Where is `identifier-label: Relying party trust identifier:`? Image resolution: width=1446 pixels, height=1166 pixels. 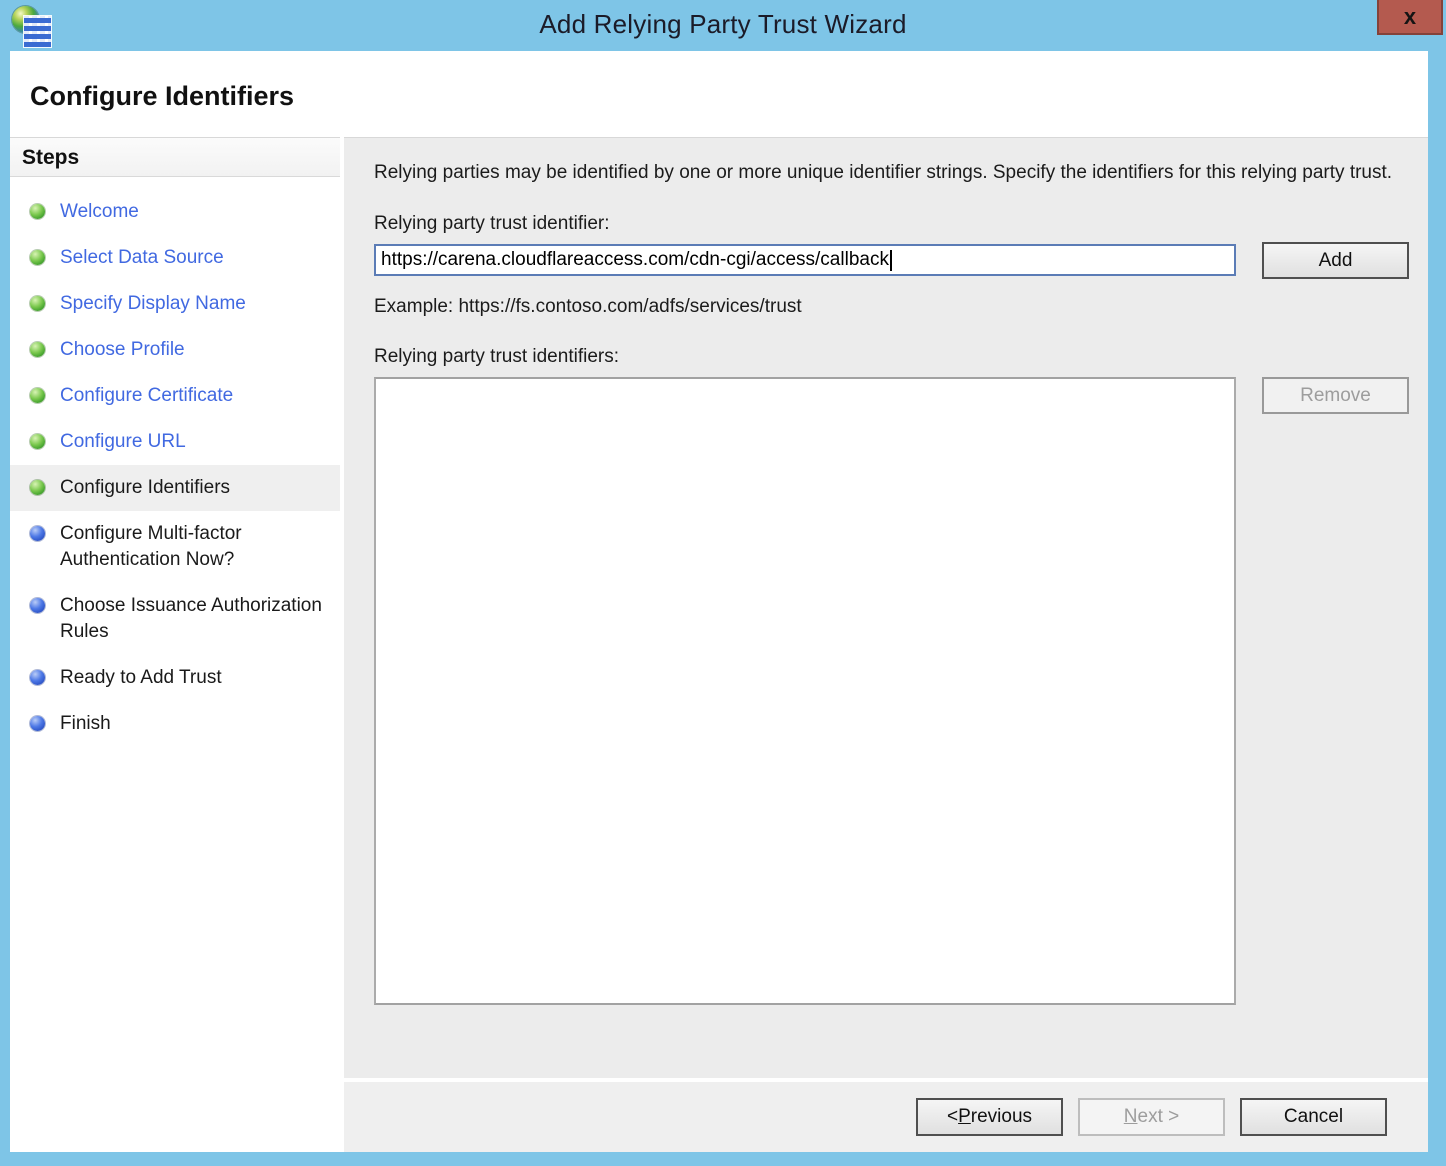 identifier-label: Relying party trust identifier: is located at coordinates (492, 223).